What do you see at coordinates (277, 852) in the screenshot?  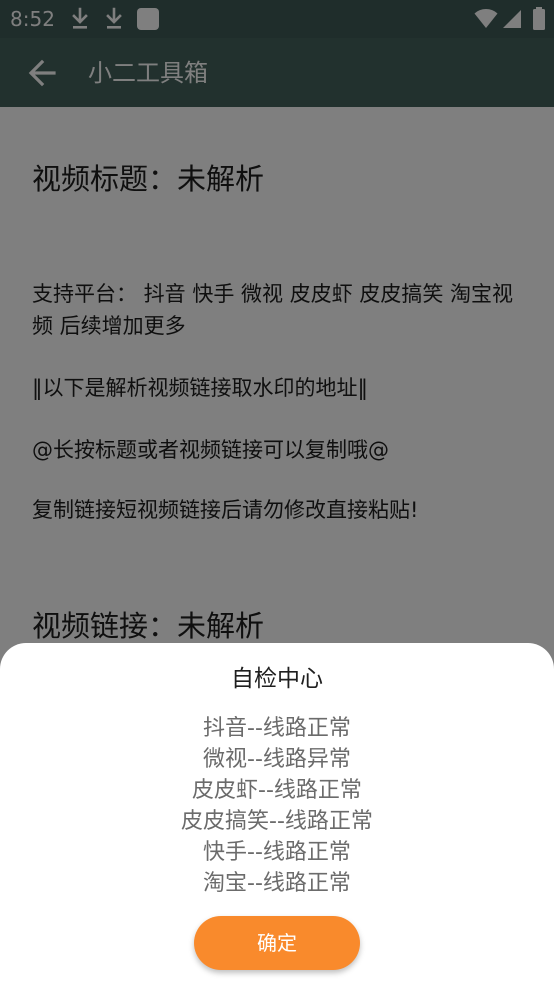 I see `route-status-item: 快手--线路正常` at bounding box center [277, 852].